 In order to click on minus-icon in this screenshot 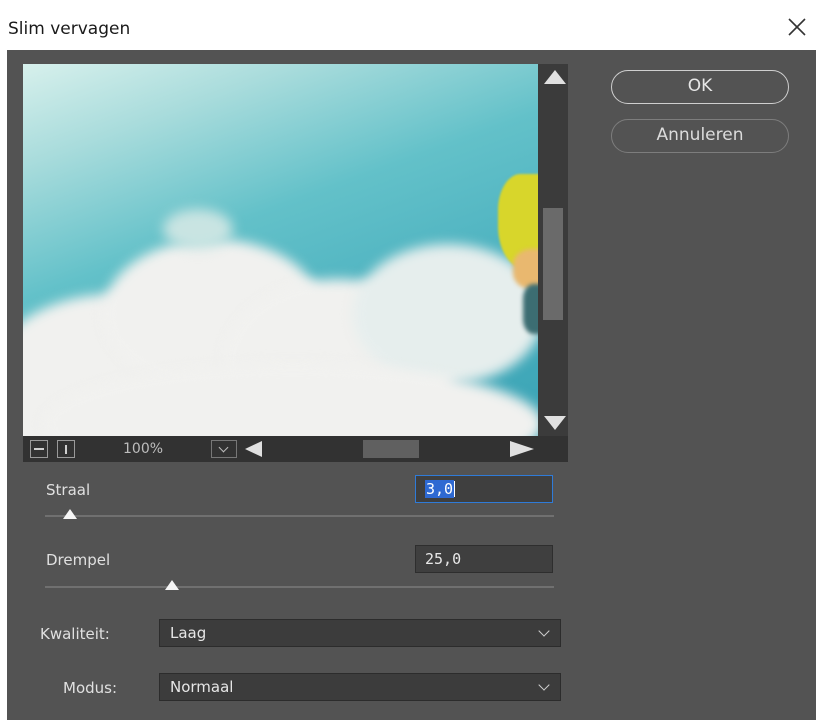, I will do `click(39, 449)`.